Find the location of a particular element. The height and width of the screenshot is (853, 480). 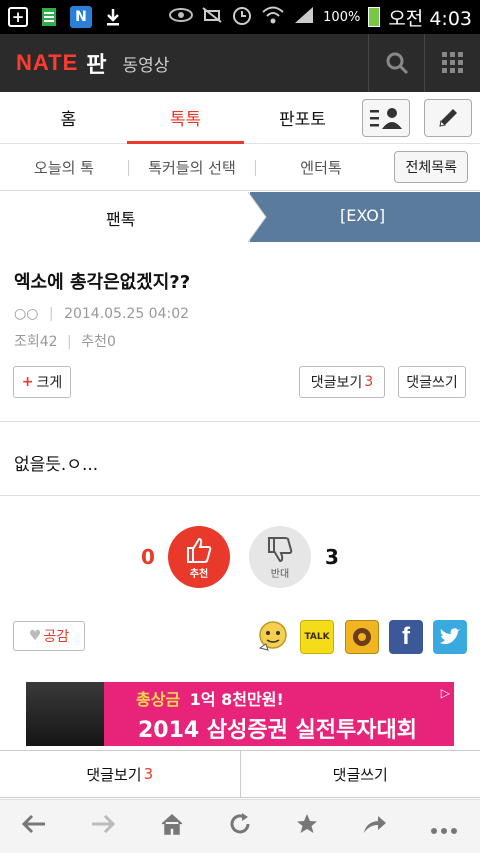

user-list-icon is located at coordinates (386, 118).